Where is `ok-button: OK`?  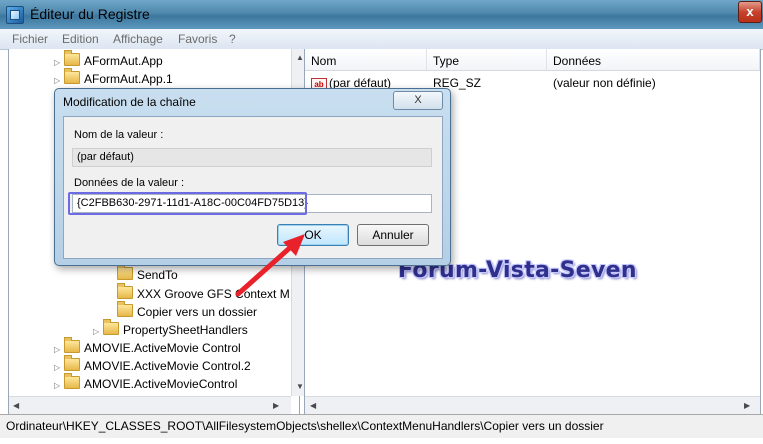 ok-button: OK is located at coordinates (313, 235).